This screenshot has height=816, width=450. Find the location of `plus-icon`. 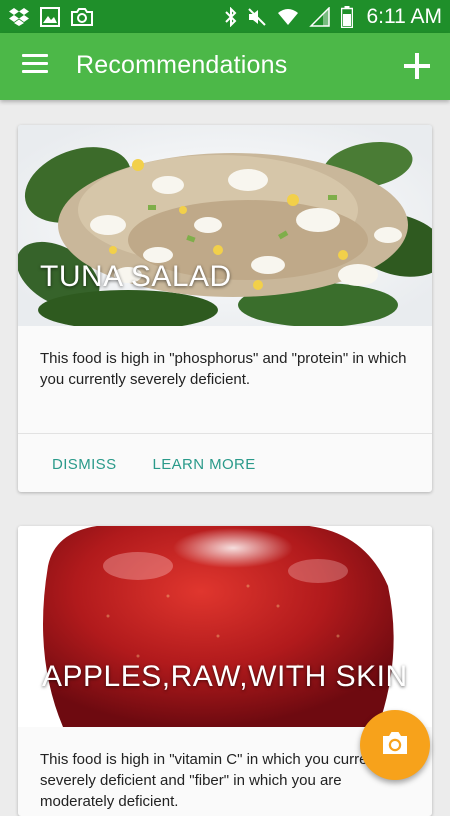

plus-icon is located at coordinates (417, 66).